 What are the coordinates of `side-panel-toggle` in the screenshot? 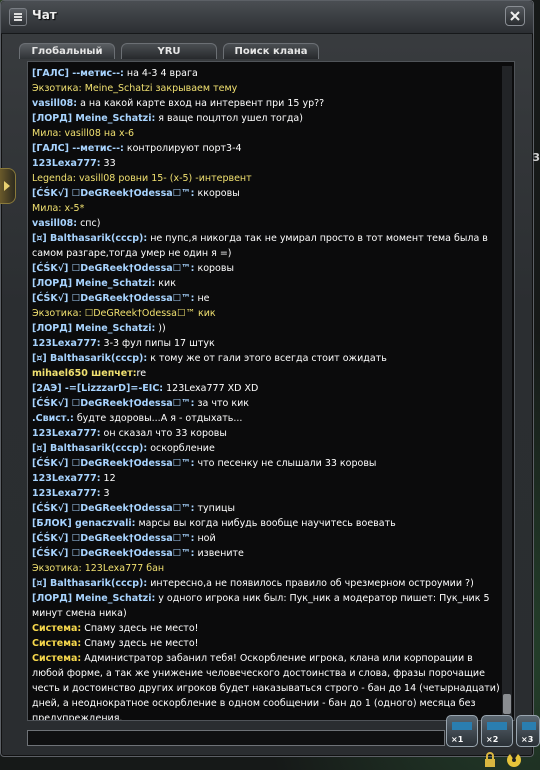 It's located at (8, 186).